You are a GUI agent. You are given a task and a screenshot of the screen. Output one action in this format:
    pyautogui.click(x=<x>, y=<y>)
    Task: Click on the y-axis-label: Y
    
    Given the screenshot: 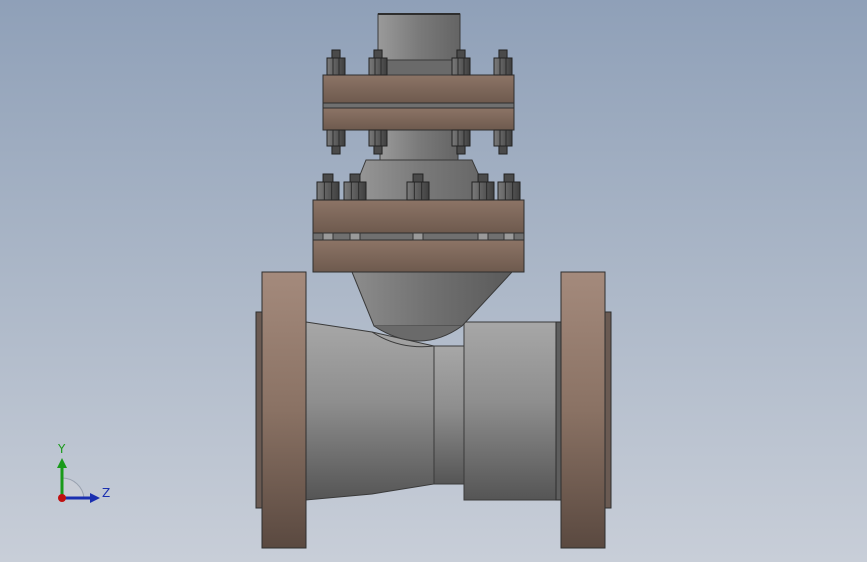 What is the action you would take?
    pyautogui.click(x=62, y=449)
    